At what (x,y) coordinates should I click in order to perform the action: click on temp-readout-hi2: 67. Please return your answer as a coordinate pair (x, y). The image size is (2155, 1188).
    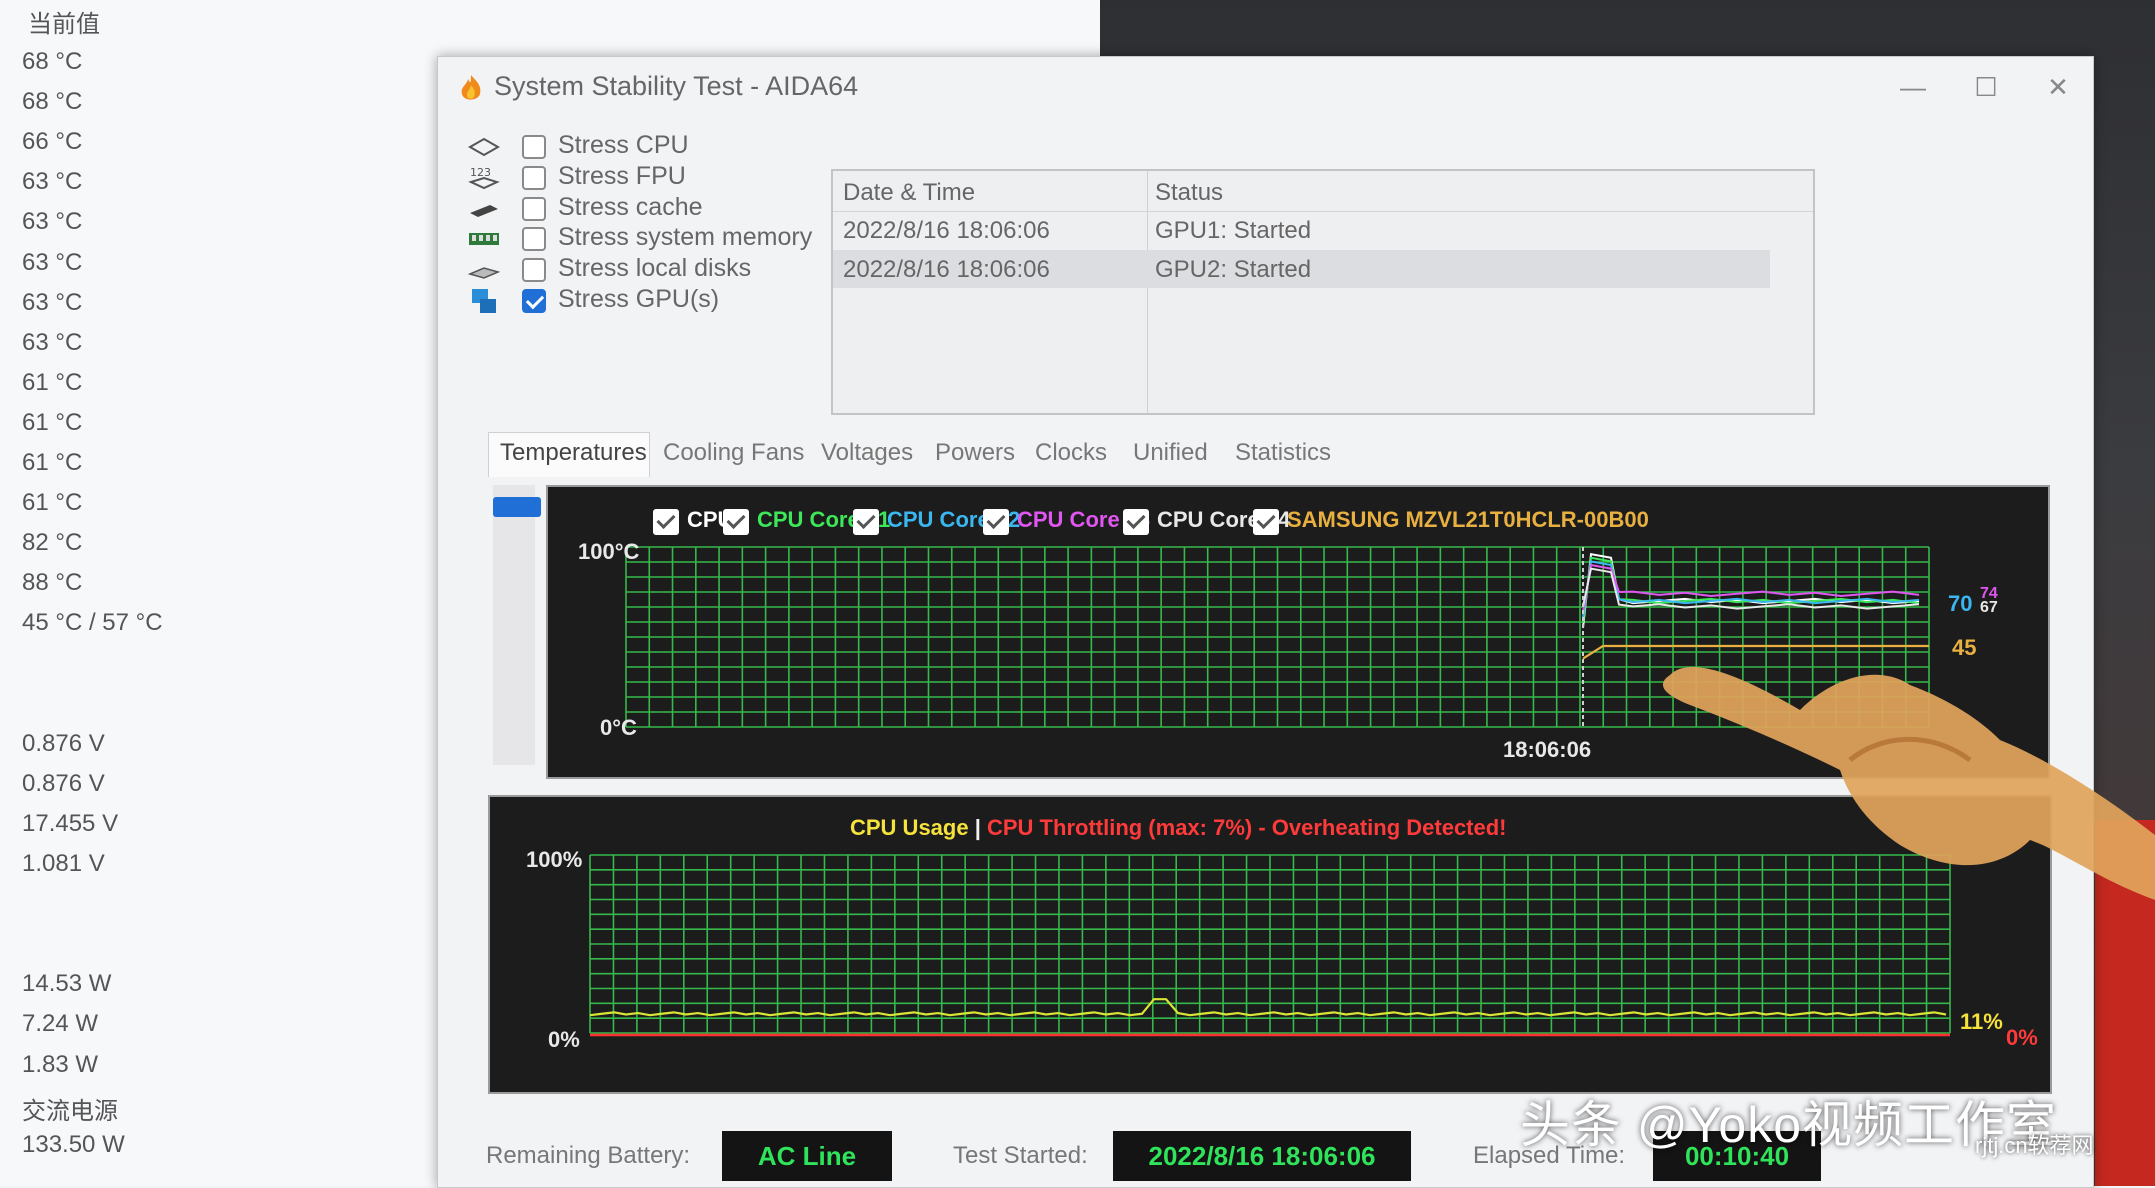
    Looking at the image, I should click on (1989, 607).